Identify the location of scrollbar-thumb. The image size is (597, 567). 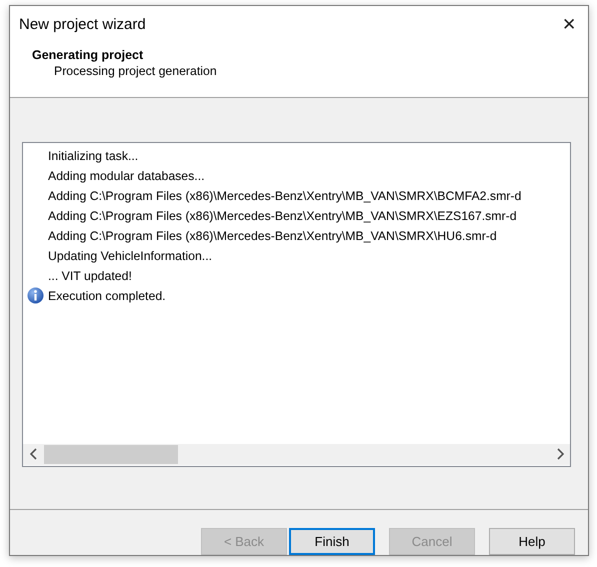
(111, 454).